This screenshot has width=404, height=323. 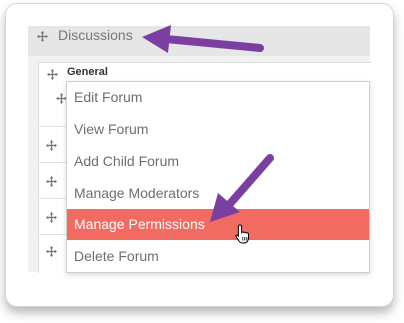 What do you see at coordinates (218, 256) in the screenshot?
I see `menu-item-delete-forum: Delete Forum` at bounding box center [218, 256].